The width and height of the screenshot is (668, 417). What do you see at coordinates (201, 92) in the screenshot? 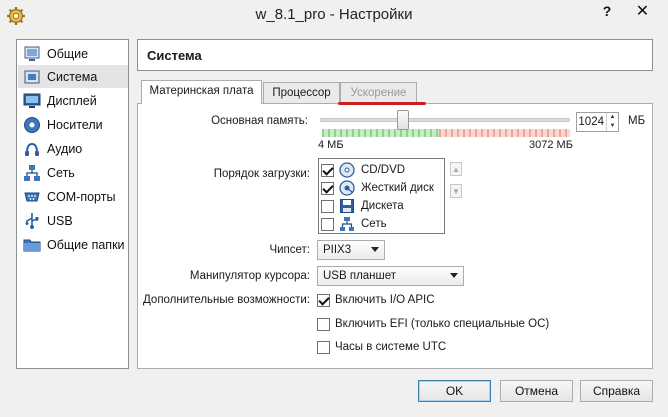
I see `tab-motherboard: Материнская плата` at bounding box center [201, 92].